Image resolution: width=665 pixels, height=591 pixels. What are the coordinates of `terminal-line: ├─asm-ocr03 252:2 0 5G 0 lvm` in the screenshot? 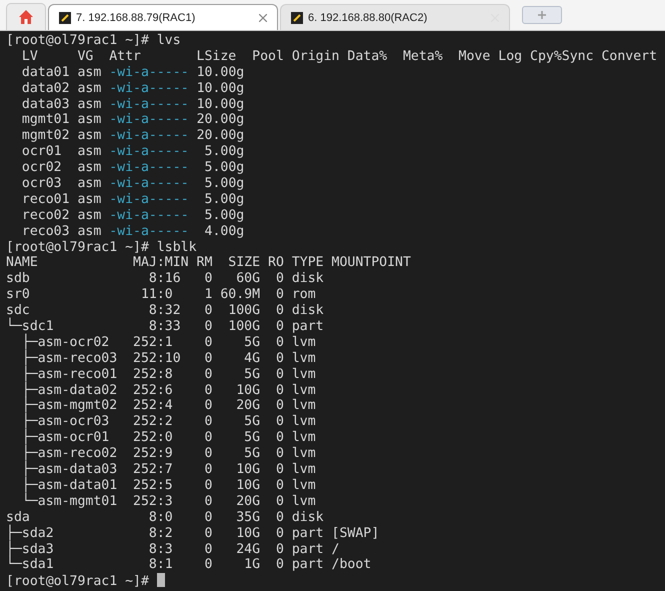 It's located at (168, 422).